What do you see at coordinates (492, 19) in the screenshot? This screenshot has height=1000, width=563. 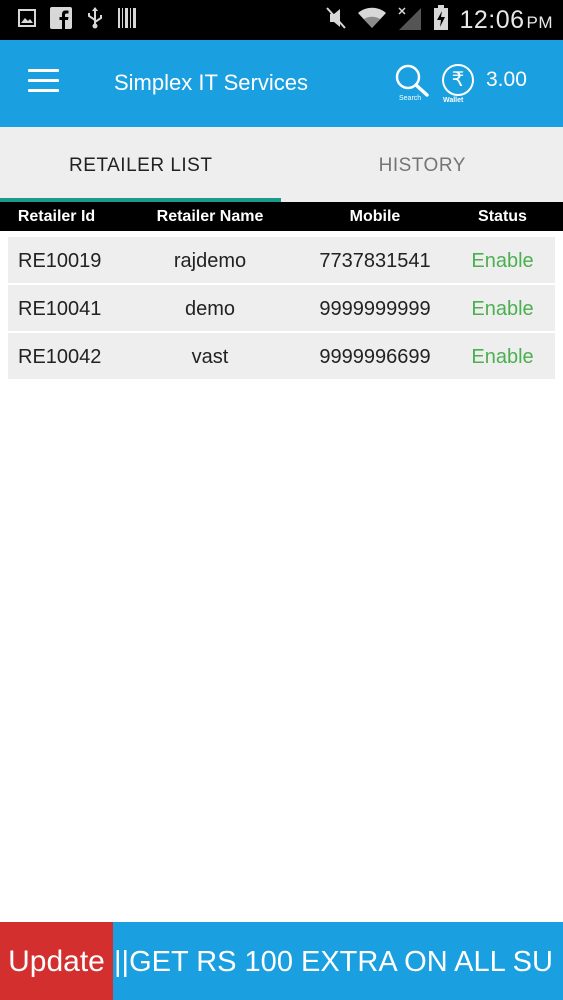 I see `status-time-value: 12:06` at bounding box center [492, 19].